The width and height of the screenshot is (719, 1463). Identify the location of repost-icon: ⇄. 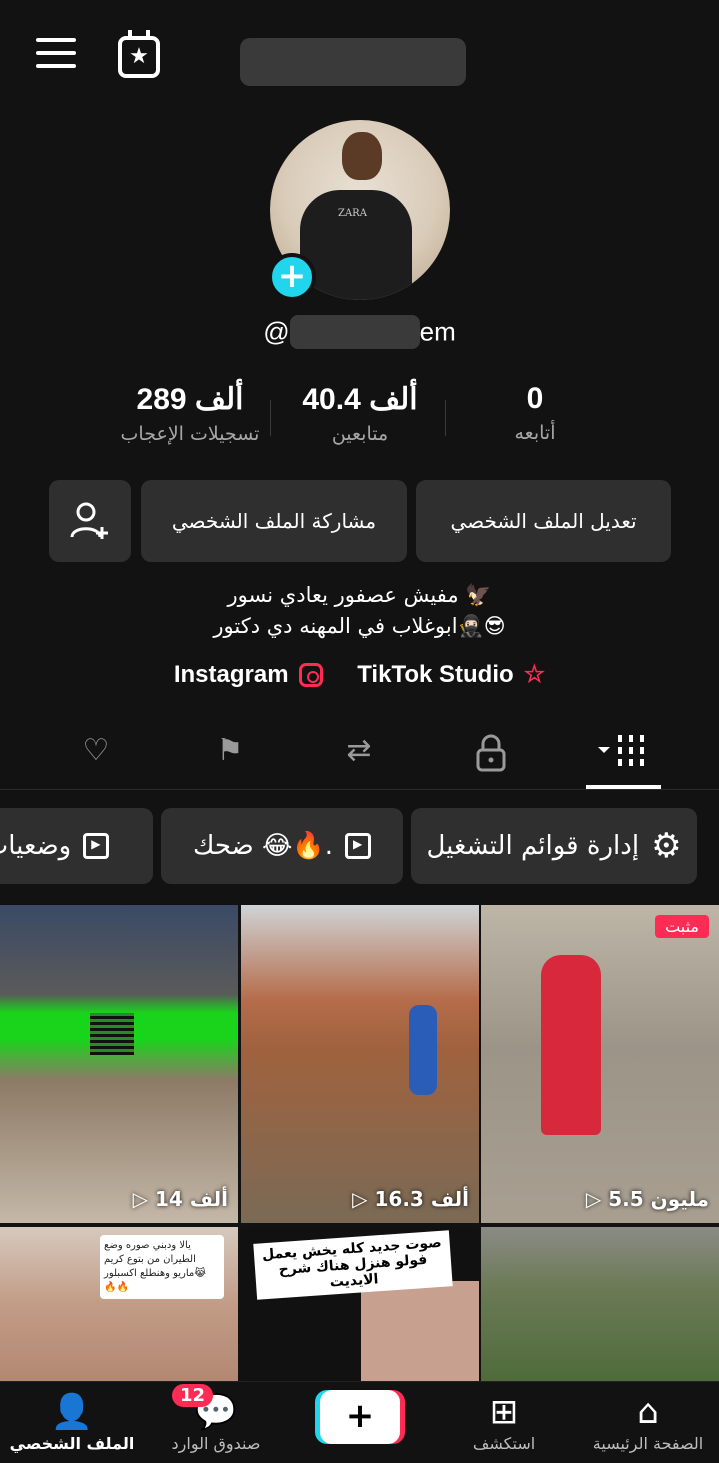
(359, 750).